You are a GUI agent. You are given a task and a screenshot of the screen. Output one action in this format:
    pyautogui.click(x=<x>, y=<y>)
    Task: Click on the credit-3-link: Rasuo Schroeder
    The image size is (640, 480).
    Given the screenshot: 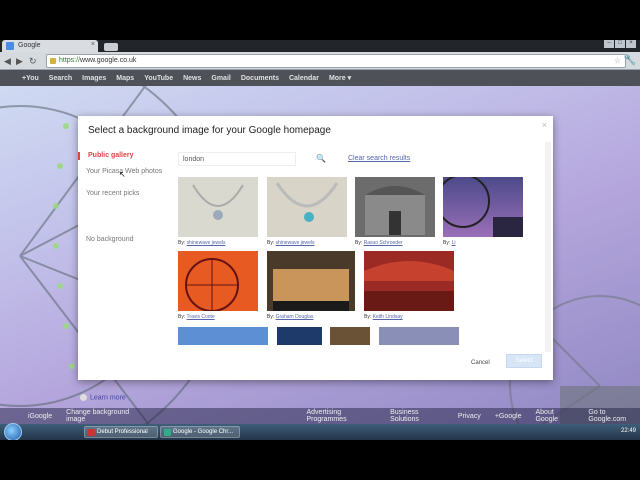 What is the action you would take?
    pyautogui.click(x=383, y=243)
    